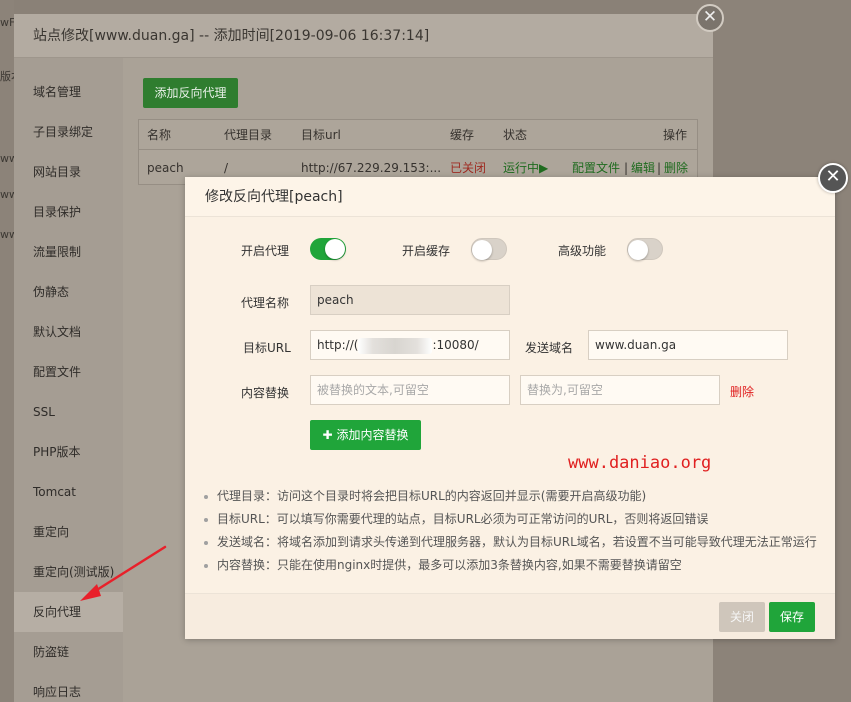 The height and width of the screenshot is (702, 851). What do you see at coordinates (68, 132) in the screenshot?
I see `sidebar-item-subdir: 子目录绑定` at bounding box center [68, 132].